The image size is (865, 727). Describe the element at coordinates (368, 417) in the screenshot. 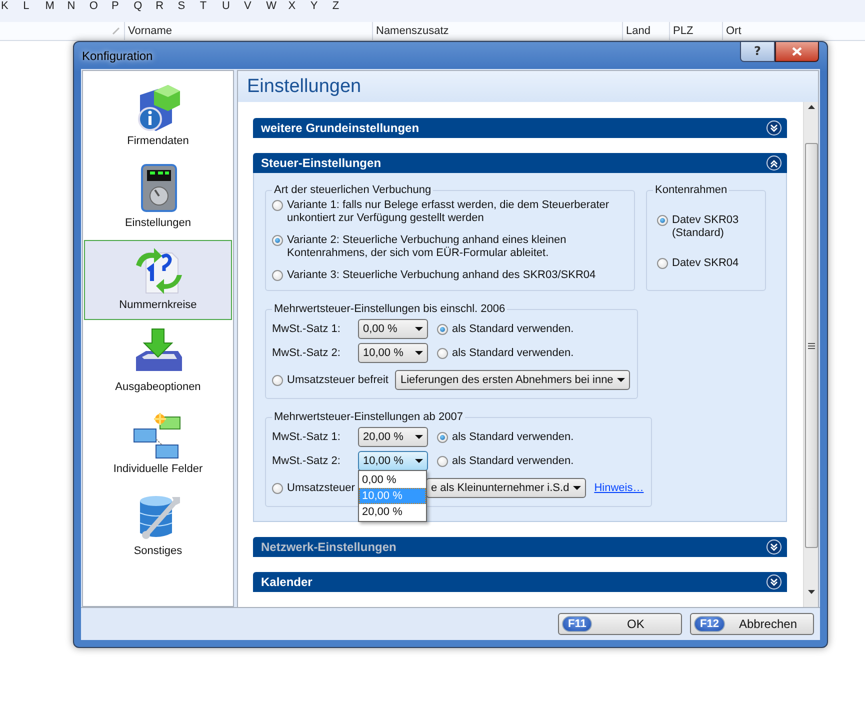

I see `group-title: Mehrwertsteuer-Einstellungen ab 2007` at that location.